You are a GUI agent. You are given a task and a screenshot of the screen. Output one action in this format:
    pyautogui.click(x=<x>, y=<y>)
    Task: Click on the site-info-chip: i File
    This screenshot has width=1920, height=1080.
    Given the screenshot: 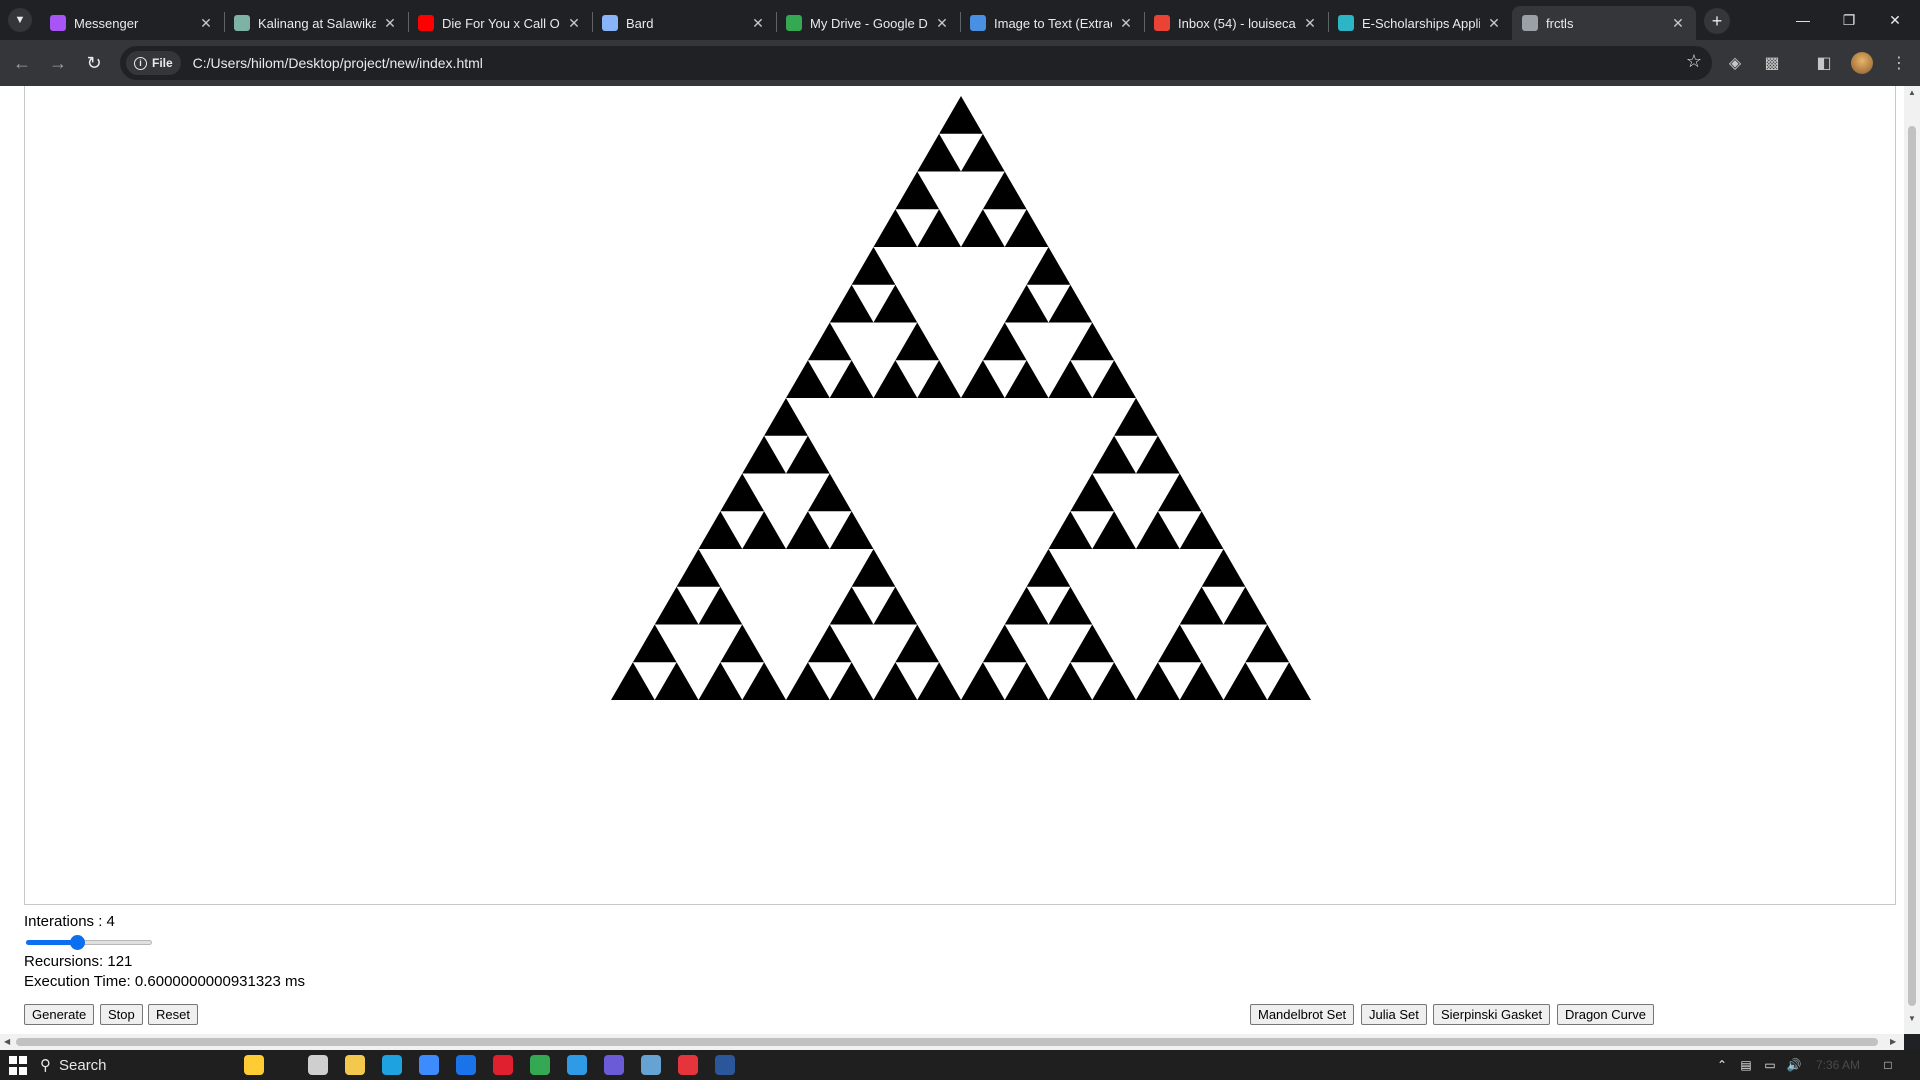 What is the action you would take?
    pyautogui.click(x=153, y=63)
    